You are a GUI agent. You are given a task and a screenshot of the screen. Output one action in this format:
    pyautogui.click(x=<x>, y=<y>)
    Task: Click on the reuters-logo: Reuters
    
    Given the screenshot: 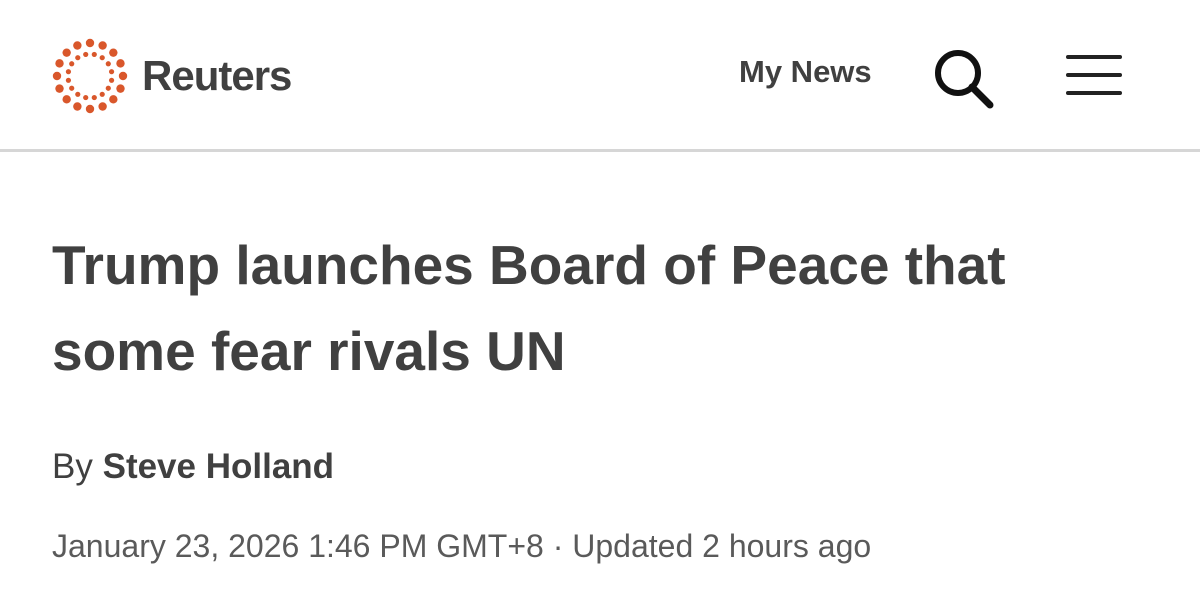 What is the action you would take?
    pyautogui.click(x=171, y=76)
    